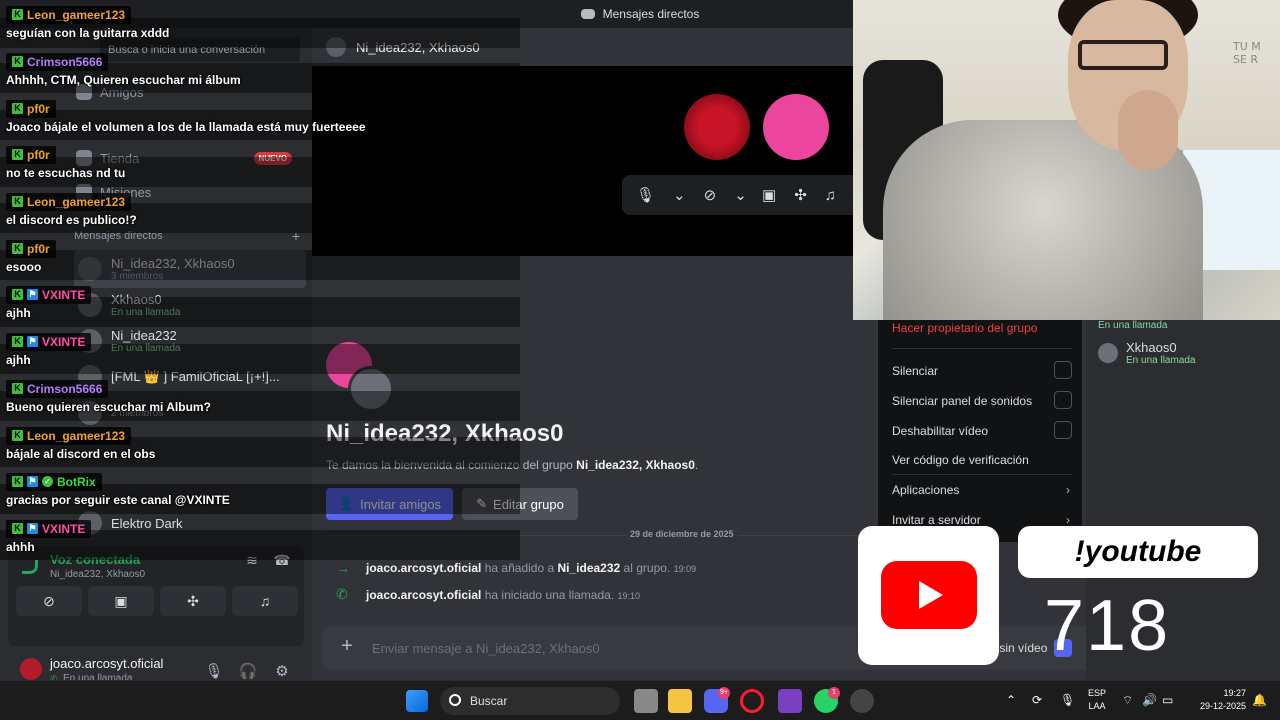 The image size is (1280, 720). I want to click on call-controls-left: 🎙 ⌄ ⊘ ⌄, so click(691, 195).